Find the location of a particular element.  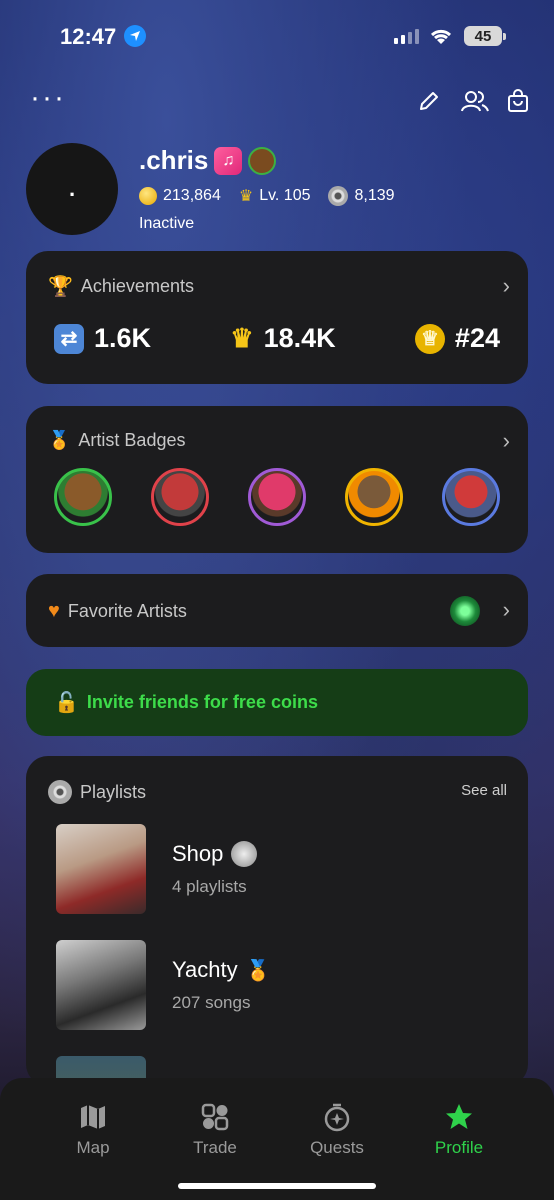

achievements-row: ⇄ 1.6K ♛ 18.4K ♕ #24 is located at coordinates (277, 338).